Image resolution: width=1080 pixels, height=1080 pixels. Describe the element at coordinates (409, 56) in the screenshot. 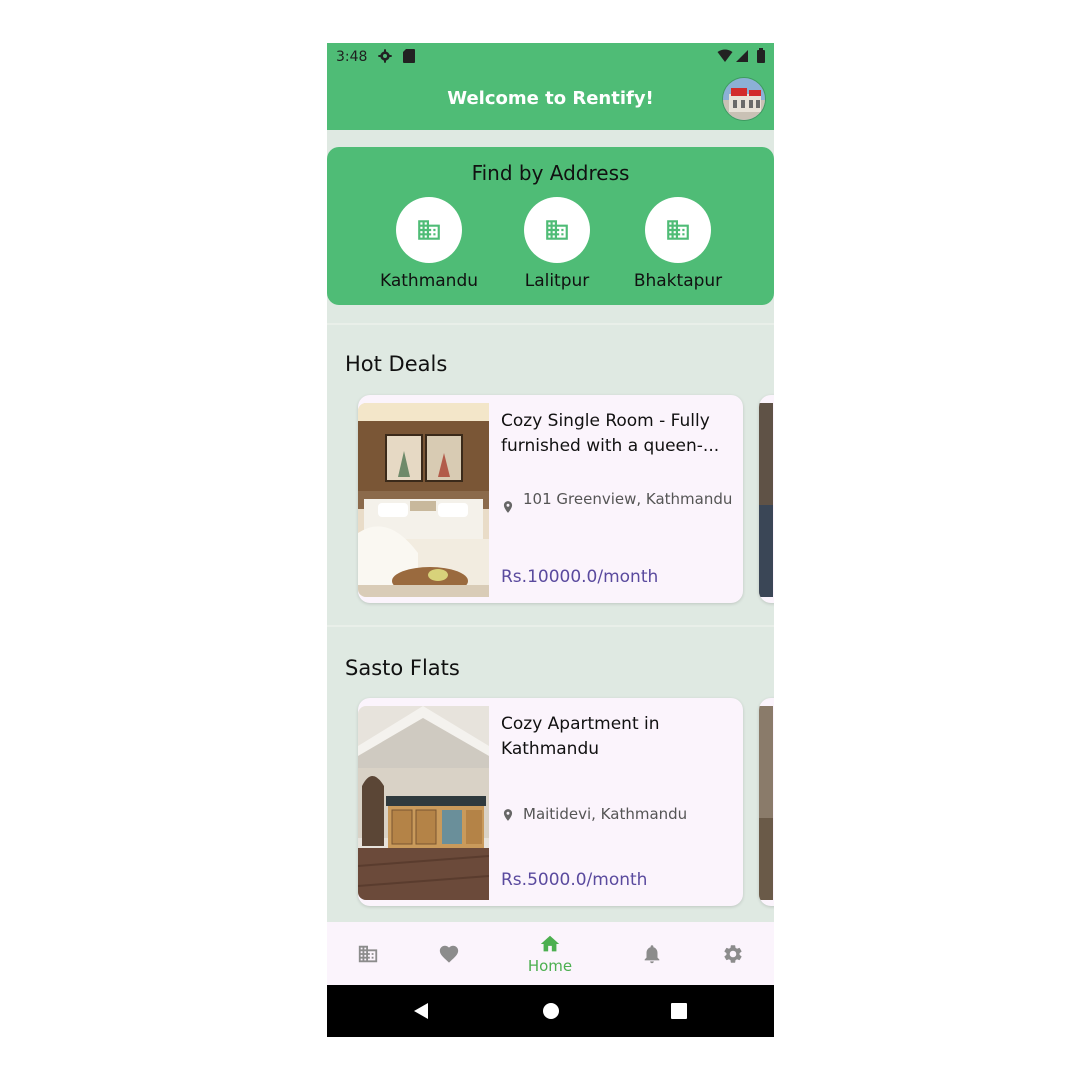

I see `sd-card-icon` at that location.